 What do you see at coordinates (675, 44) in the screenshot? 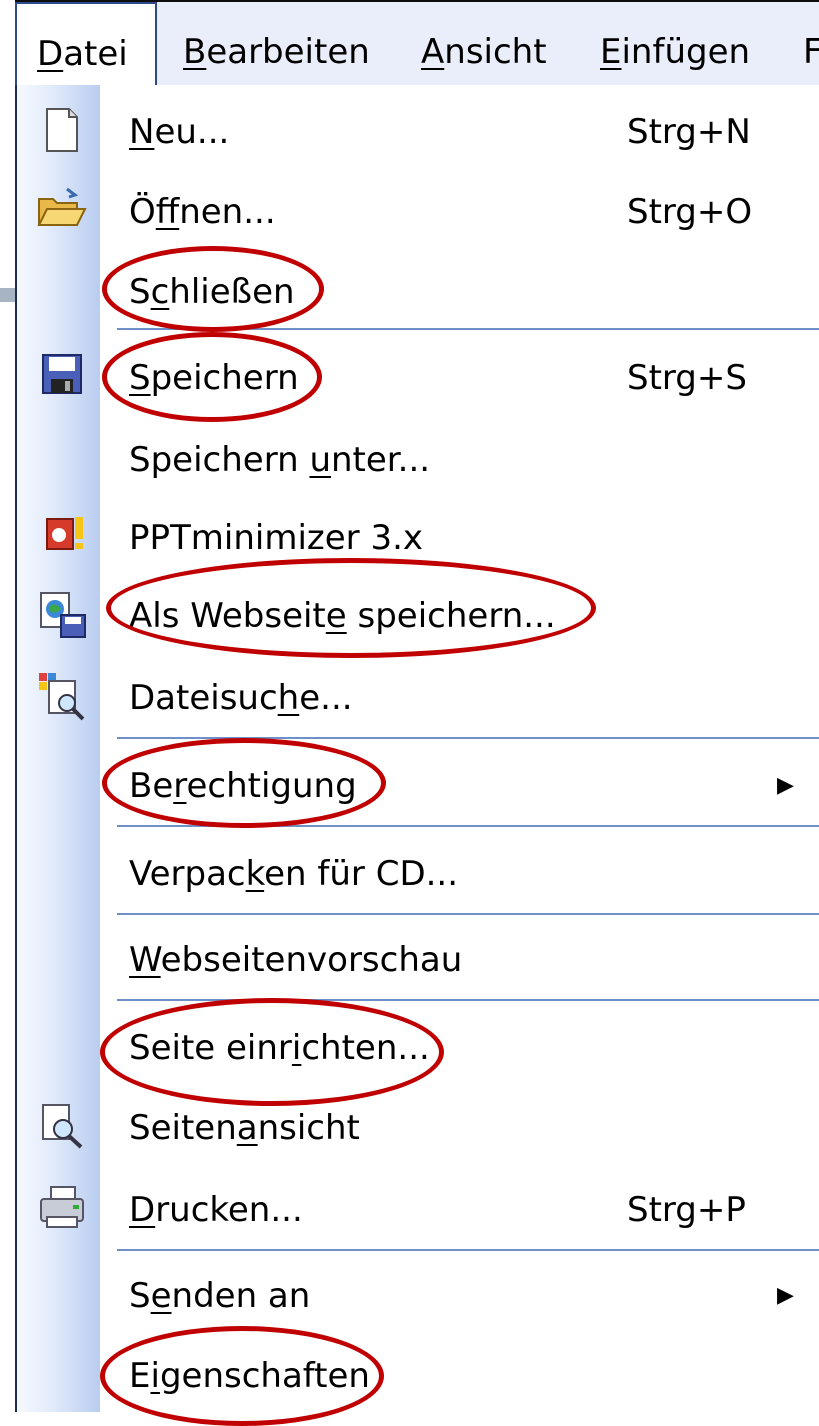
I see `menu-einfuegen: Einfügen` at bounding box center [675, 44].